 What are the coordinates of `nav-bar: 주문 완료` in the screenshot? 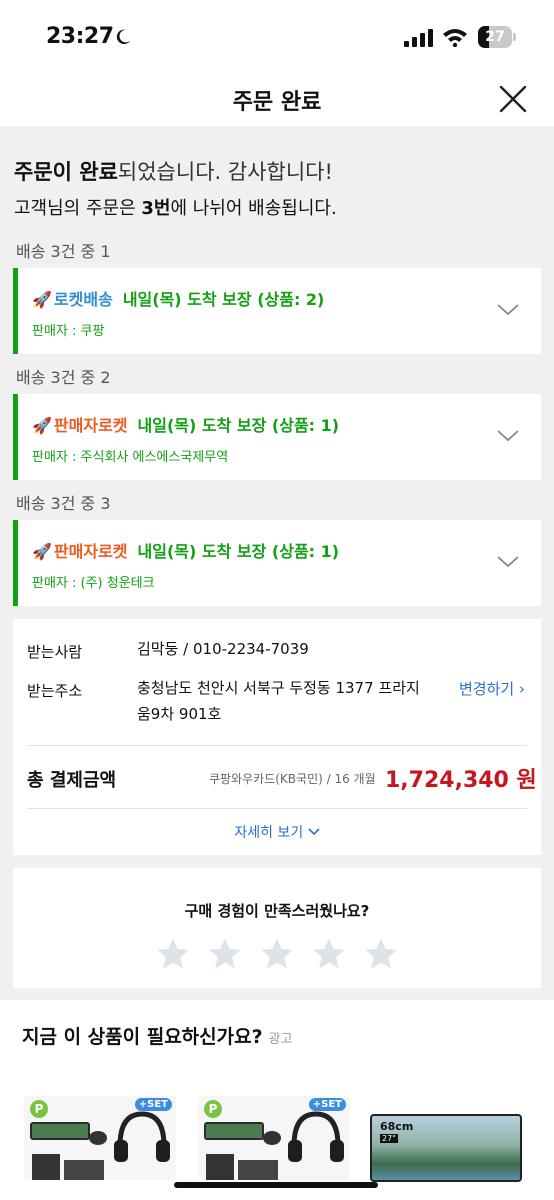 It's located at (277, 99).